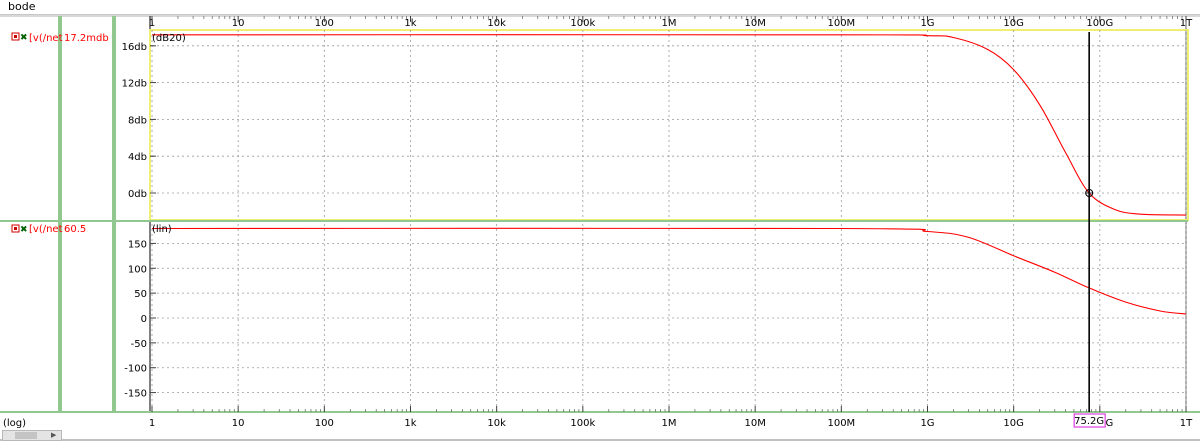 The height and width of the screenshot is (442, 1200). What do you see at coordinates (114, 214) in the screenshot?
I see `legend-band-right` at bounding box center [114, 214].